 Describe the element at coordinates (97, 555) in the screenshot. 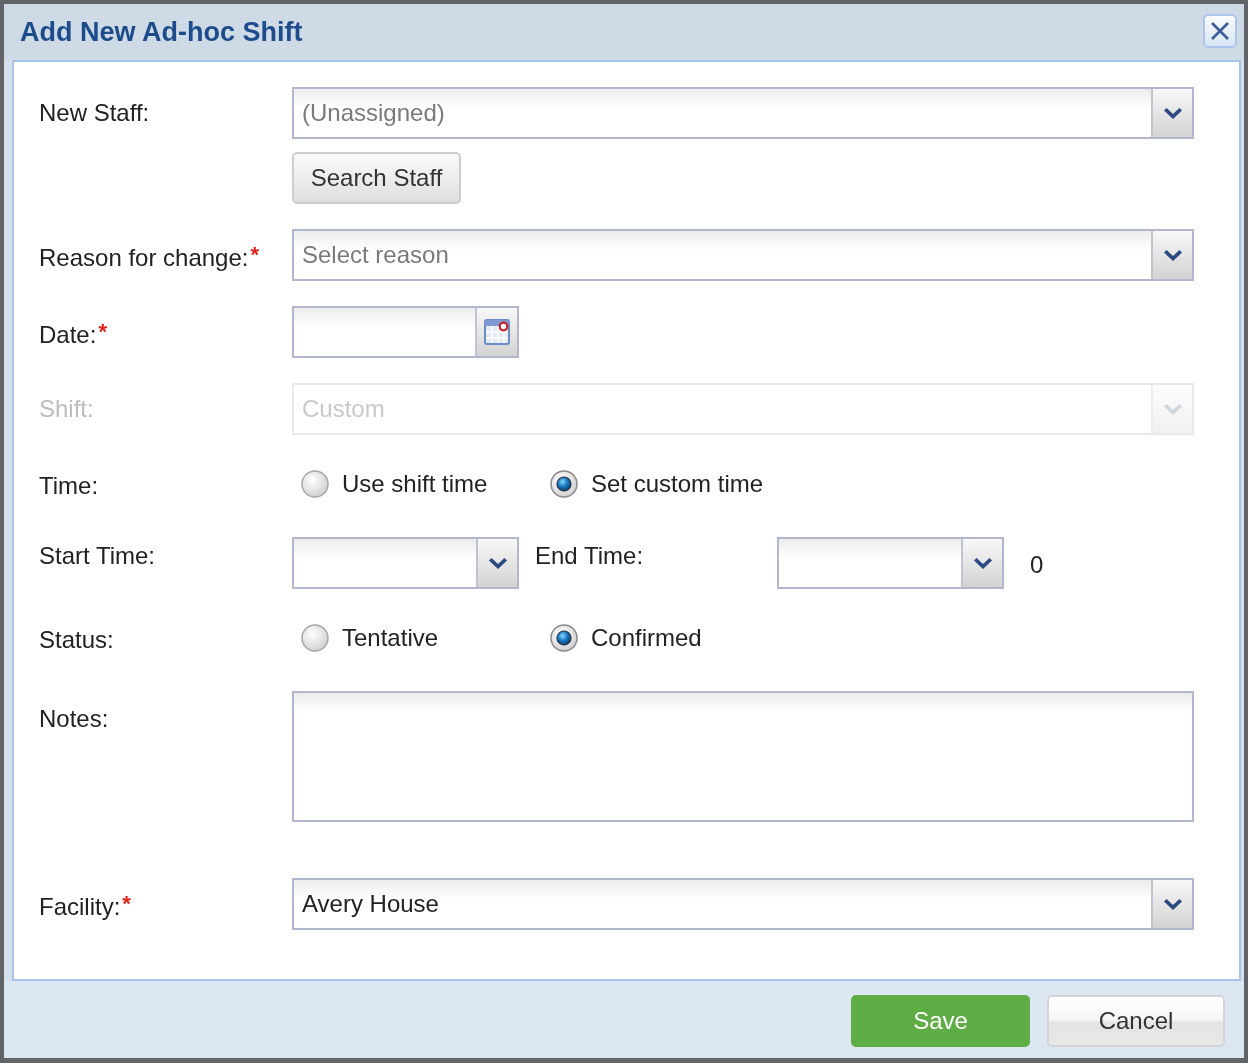

I see `field-label: Start Time:` at that location.